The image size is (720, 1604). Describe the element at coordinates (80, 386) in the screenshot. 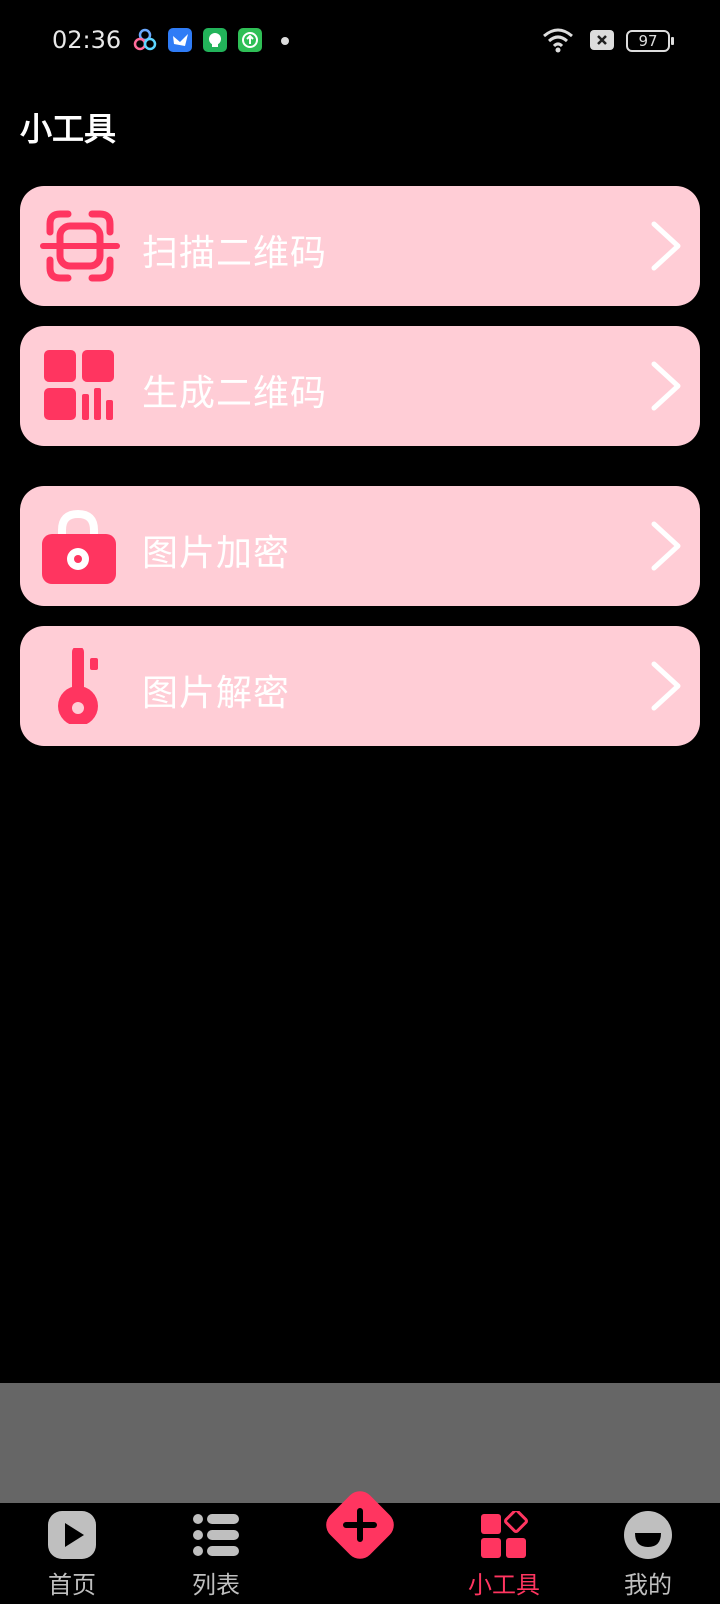

I see `qr-generate-icon` at that location.